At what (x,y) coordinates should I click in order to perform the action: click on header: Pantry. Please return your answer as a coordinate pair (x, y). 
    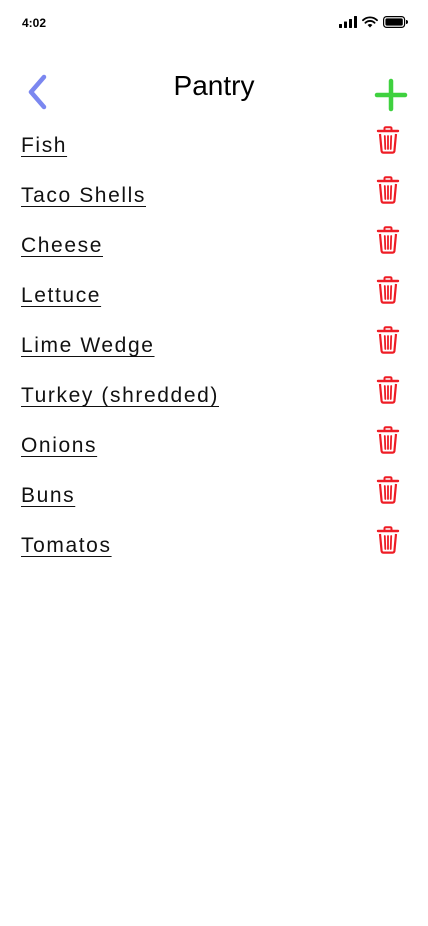
    Looking at the image, I should click on (214, 88).